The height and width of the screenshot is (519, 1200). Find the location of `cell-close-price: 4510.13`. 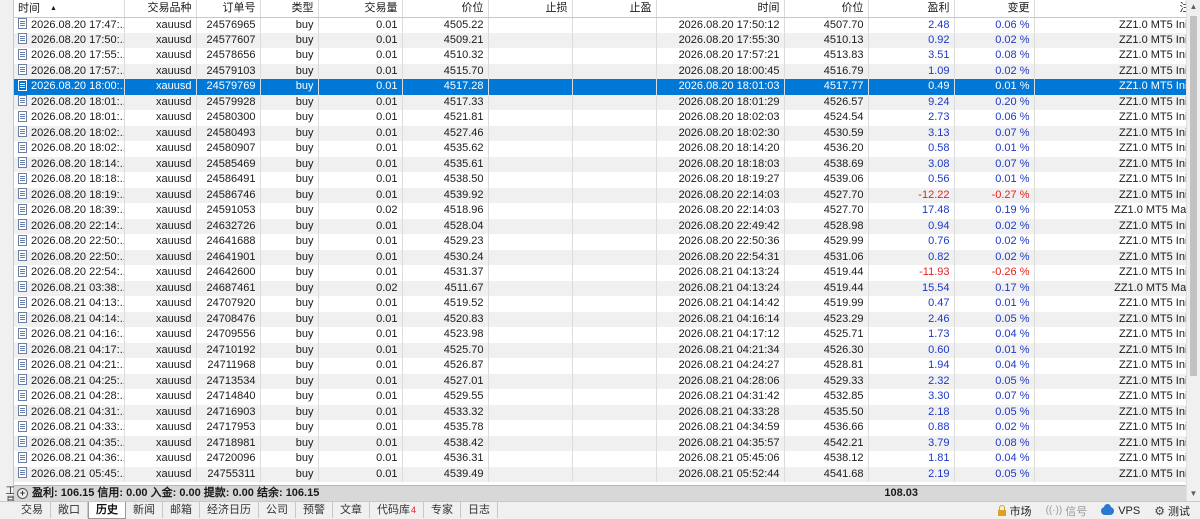

cell-close-price: 4510.13 is located at coordinates (826, 40).